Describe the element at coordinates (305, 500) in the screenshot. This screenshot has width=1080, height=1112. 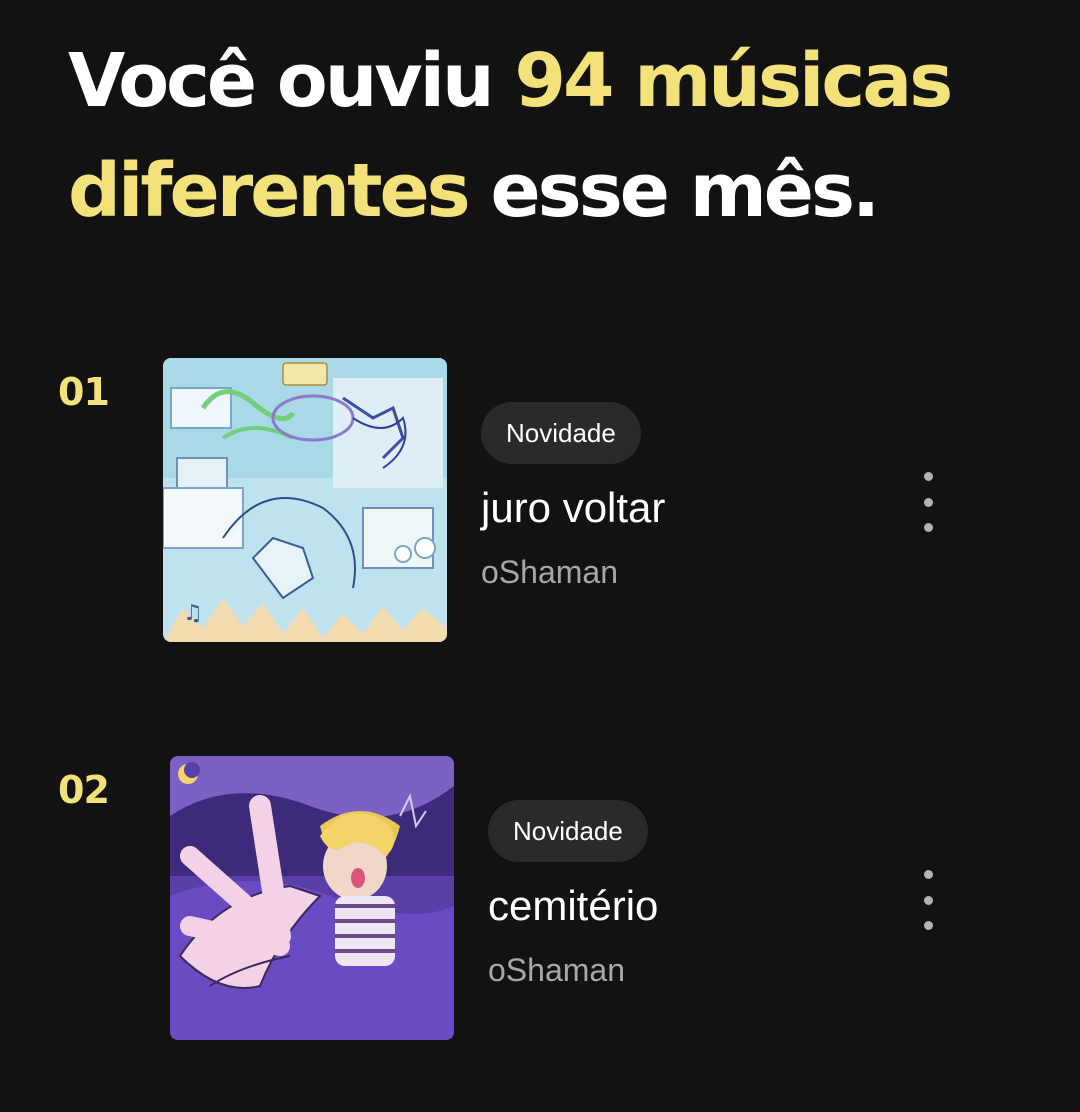
I see `album-cover: ♫` at that location.